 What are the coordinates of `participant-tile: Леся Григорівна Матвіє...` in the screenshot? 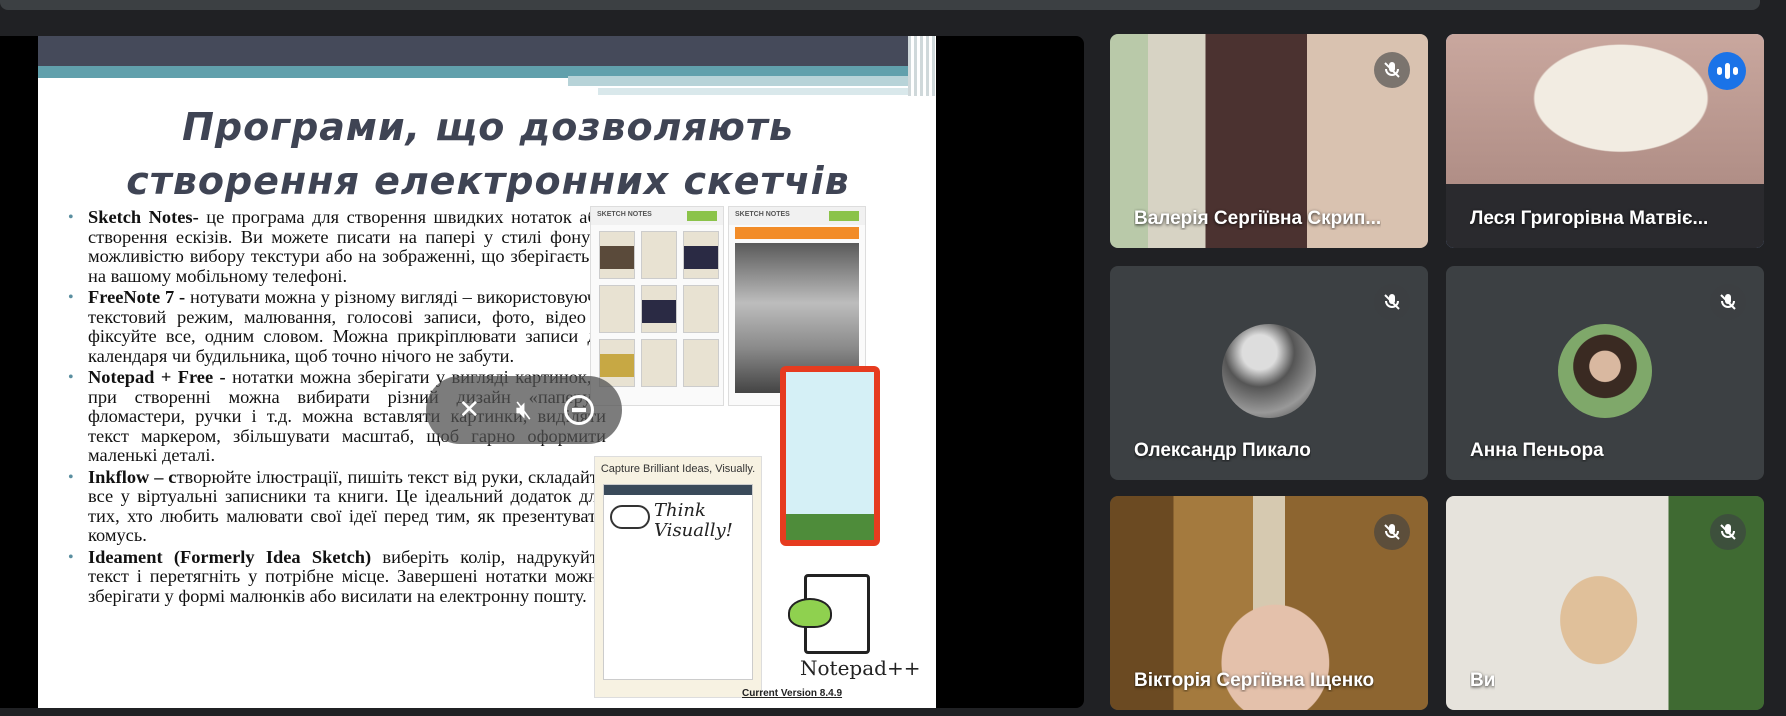 It's located at (1605, 141).